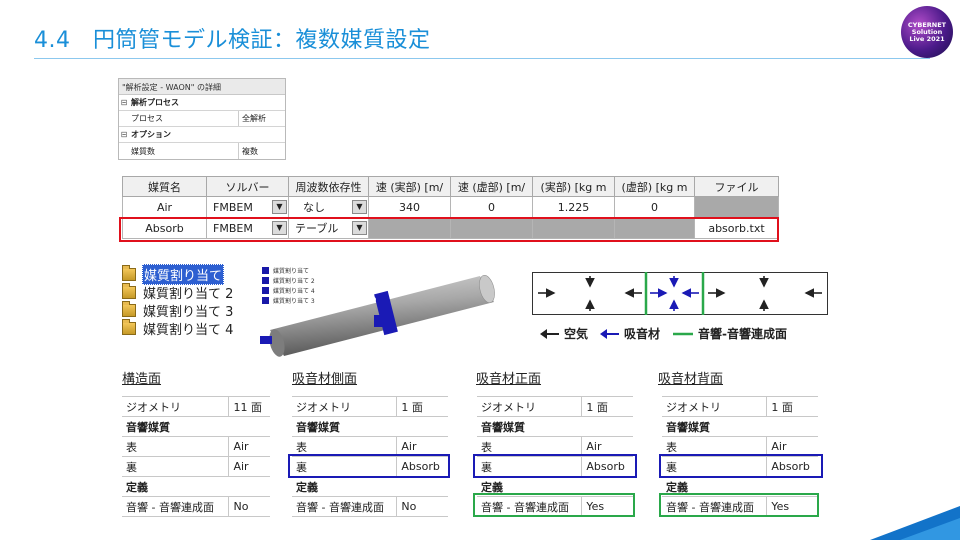  Describe the element at coordinates (151, 134) in the screenshot. I see `section-label: オプション` at that location.